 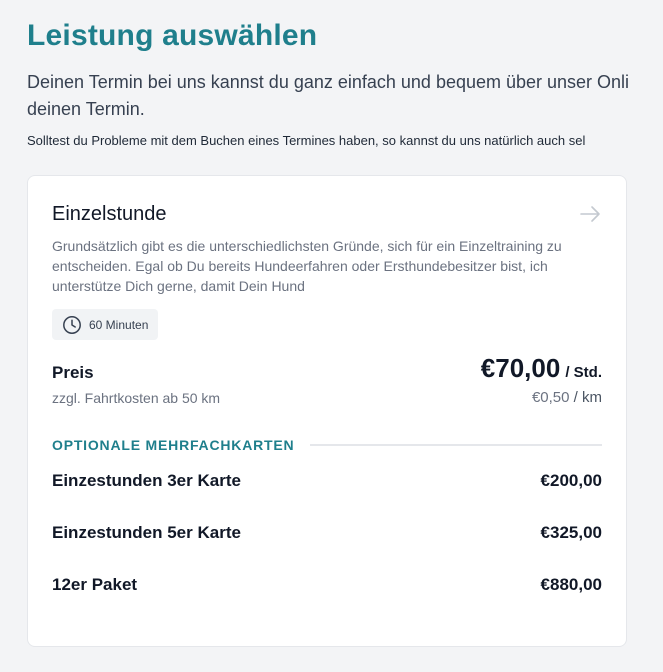 I want to click on price-value: €70,00 / Std., so click(x=541, y=368).